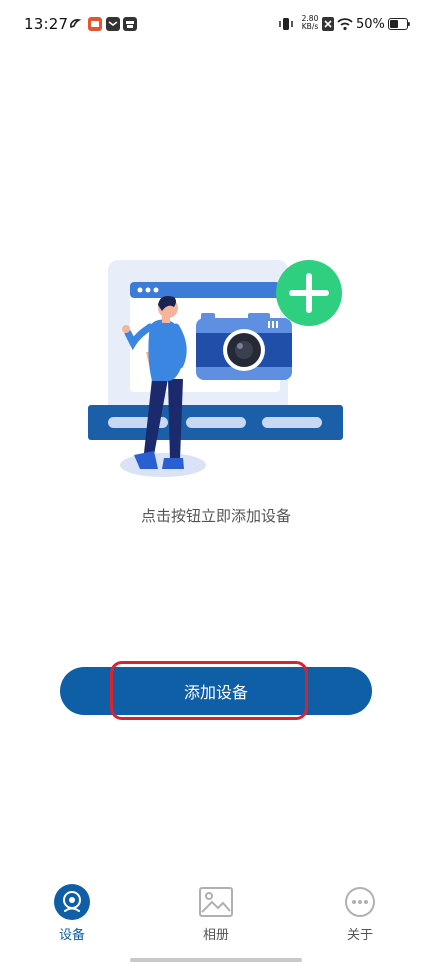 The height and width of the screenshot is (964, 432). I want to click on more-icon, so click(360, 902).